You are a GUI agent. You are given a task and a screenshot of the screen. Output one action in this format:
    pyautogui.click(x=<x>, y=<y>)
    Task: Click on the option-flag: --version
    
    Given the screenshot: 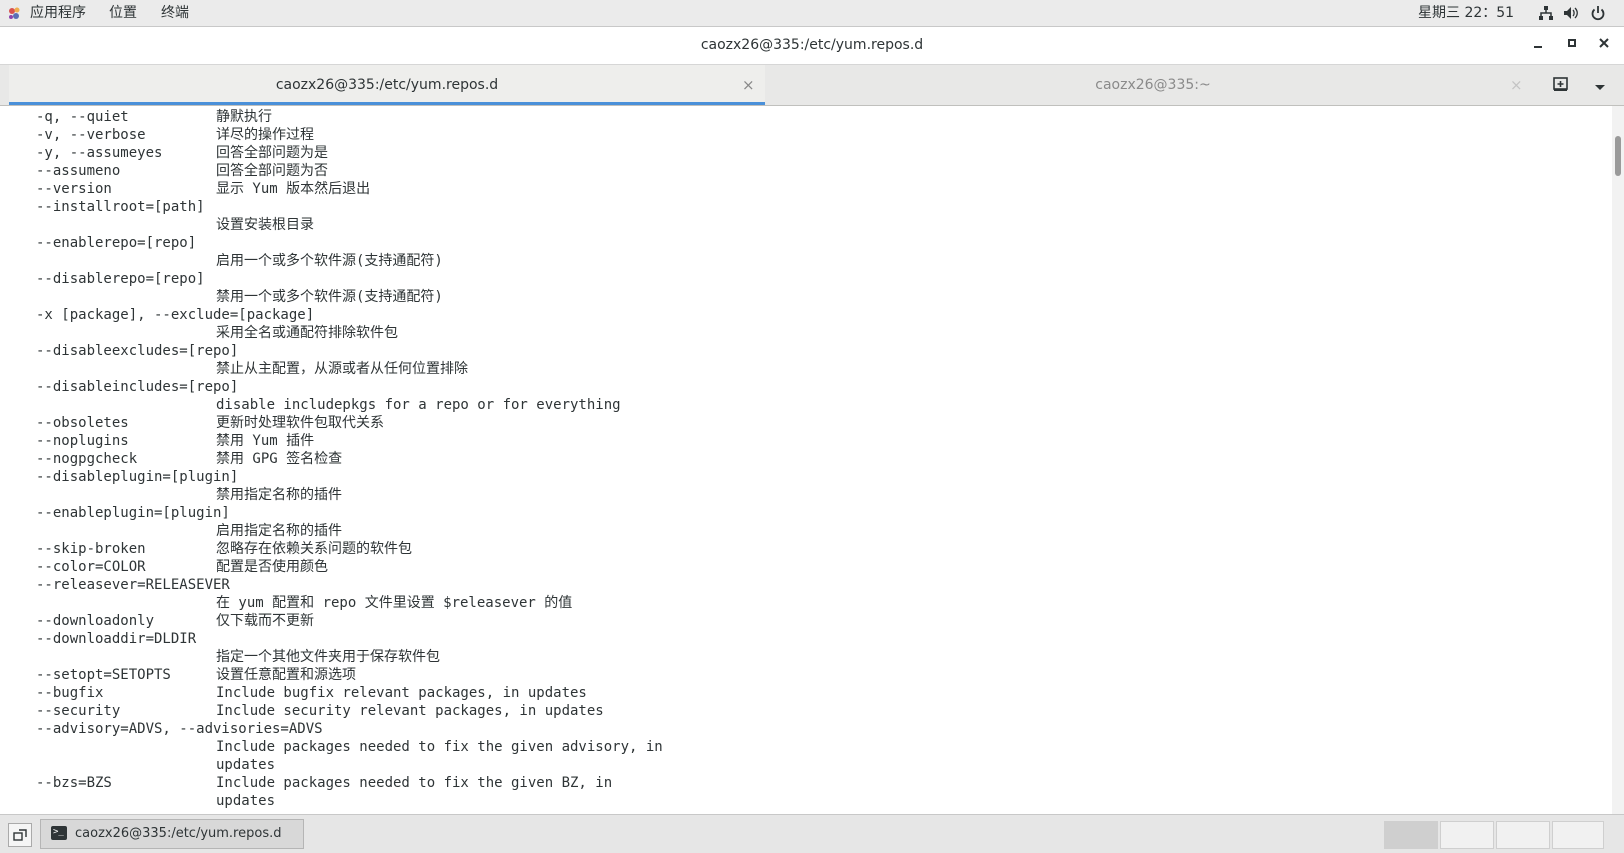 What is the action you would take?
    pyautogui.click(x=74, y=189)
    